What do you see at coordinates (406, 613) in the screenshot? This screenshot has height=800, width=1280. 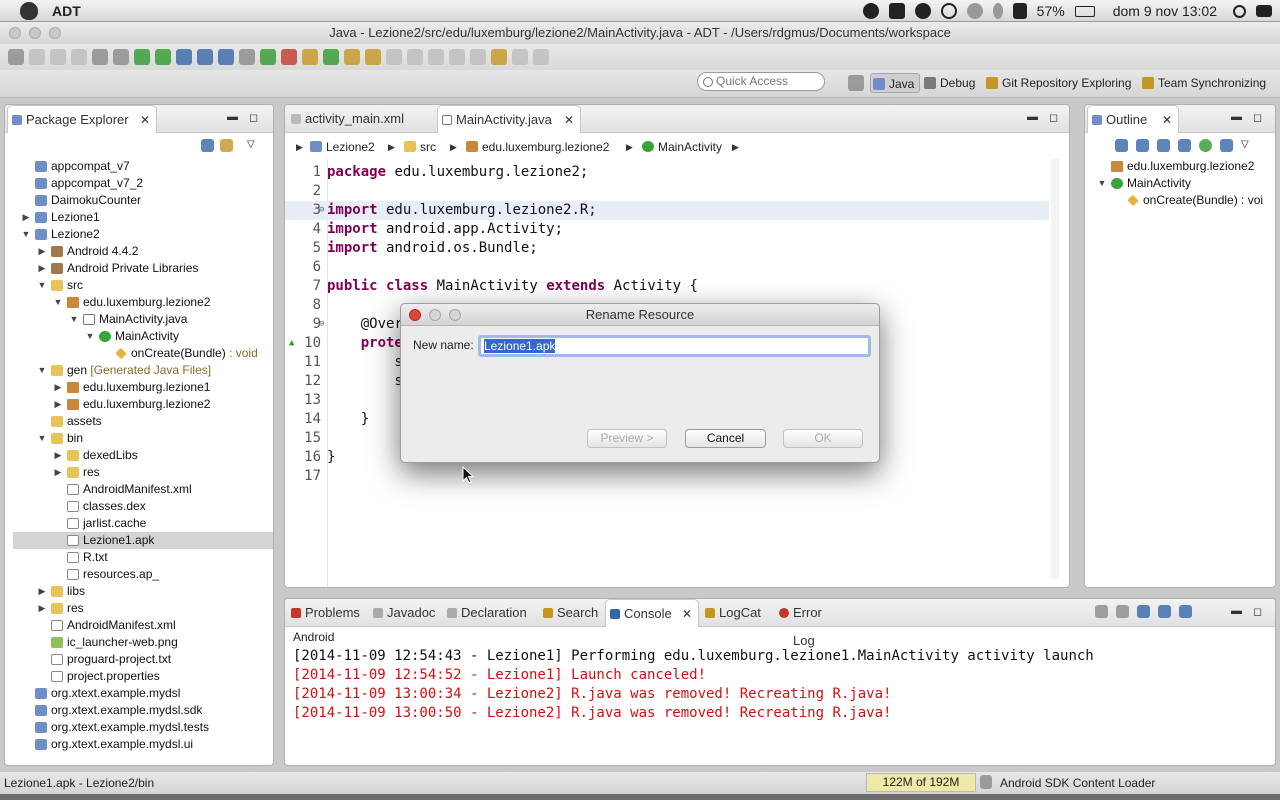 I see `tab-javadoc: Javadoc` at bounding box center [406, 613].